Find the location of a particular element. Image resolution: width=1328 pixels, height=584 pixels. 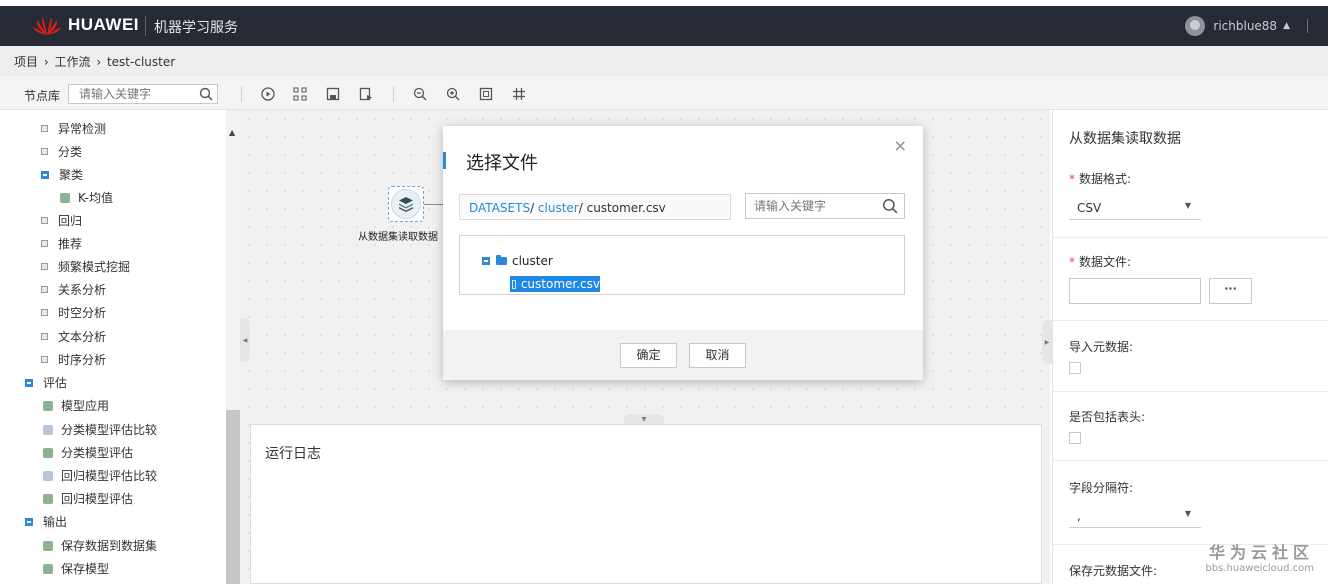

tree-item-label: 分类 is located at coordinates (70, 152).